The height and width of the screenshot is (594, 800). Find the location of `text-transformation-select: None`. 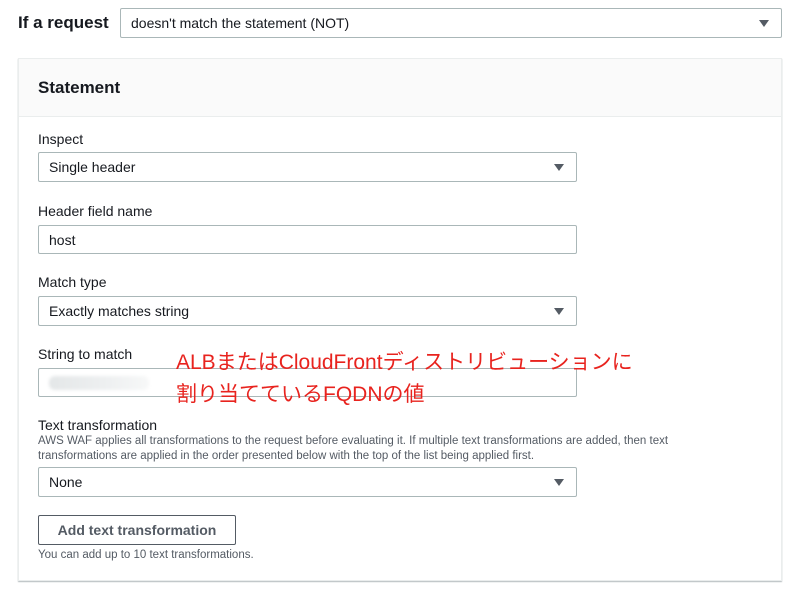

text-transformation-select: None is located at coordinates (307, 482).